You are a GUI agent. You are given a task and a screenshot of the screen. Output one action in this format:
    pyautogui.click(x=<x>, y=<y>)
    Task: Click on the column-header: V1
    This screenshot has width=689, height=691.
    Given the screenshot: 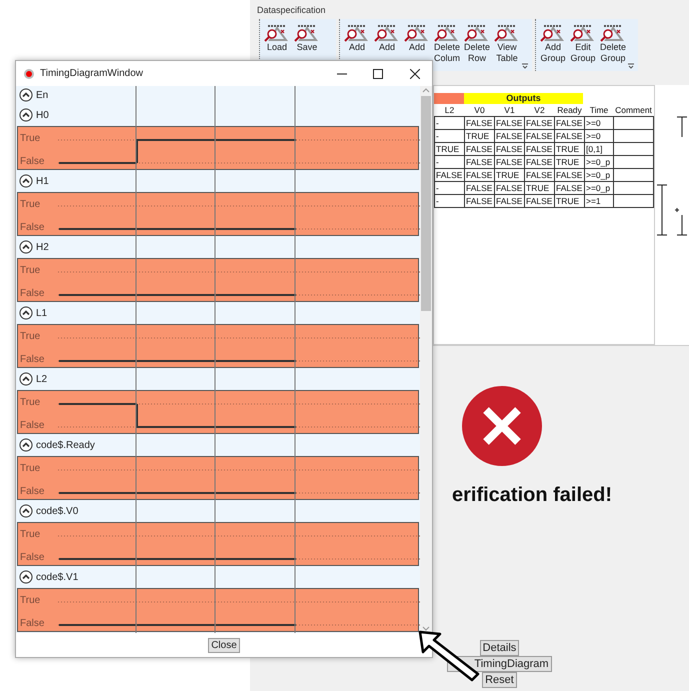 What is the action you would take?
    pyautogui.click(x=509, y=110)
    